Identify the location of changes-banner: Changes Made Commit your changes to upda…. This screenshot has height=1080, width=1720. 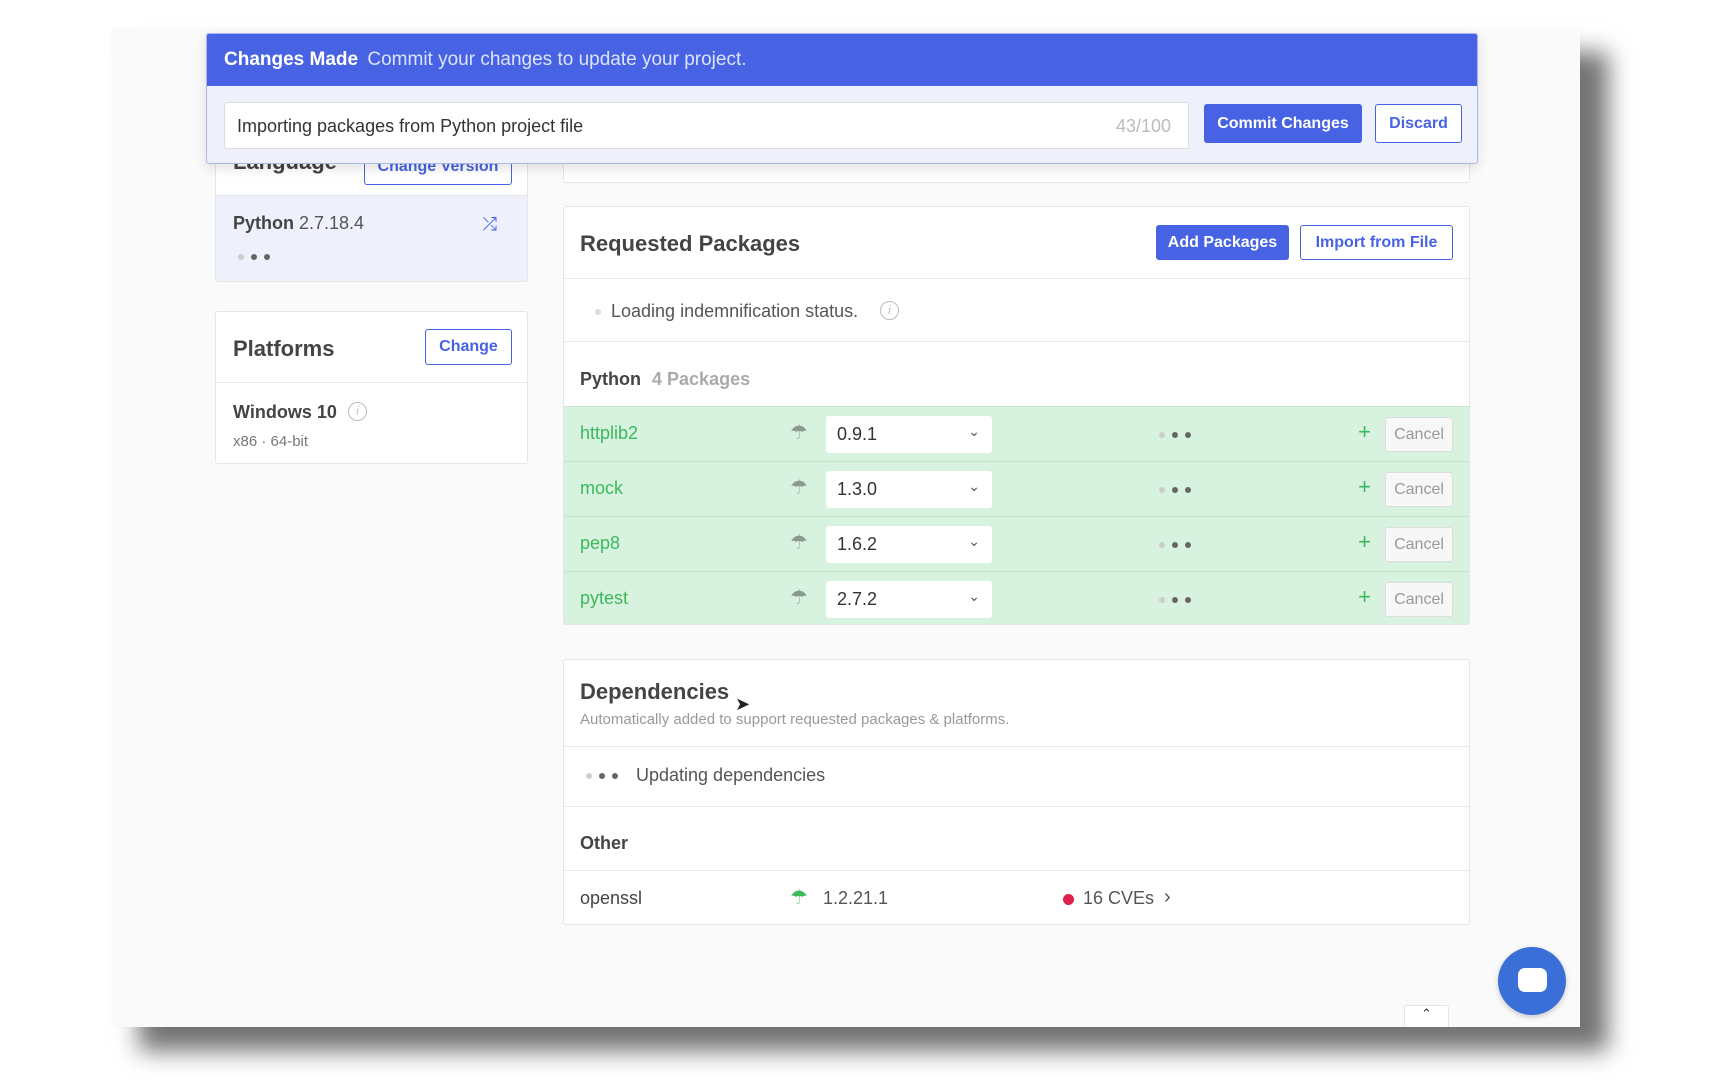
(842, 98).